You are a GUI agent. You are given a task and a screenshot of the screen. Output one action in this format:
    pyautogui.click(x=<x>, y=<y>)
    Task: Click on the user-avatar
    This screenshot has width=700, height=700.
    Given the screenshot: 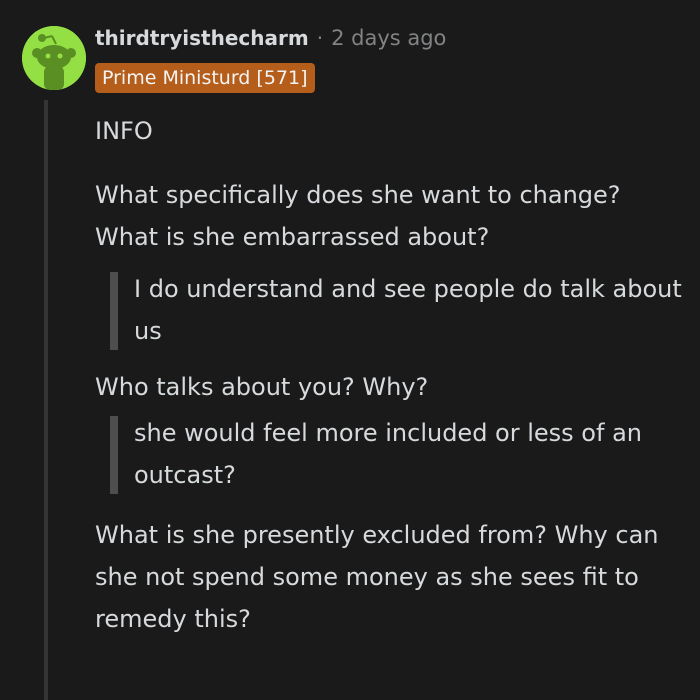 What is the action you would take?
    pyautogui.click(x=54, y=58)
    